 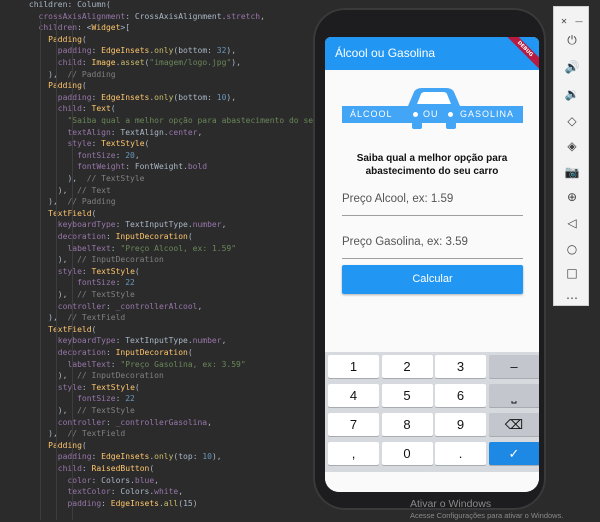 I want to click on debug-banner: DEBUG, so click(x=519, y=56).